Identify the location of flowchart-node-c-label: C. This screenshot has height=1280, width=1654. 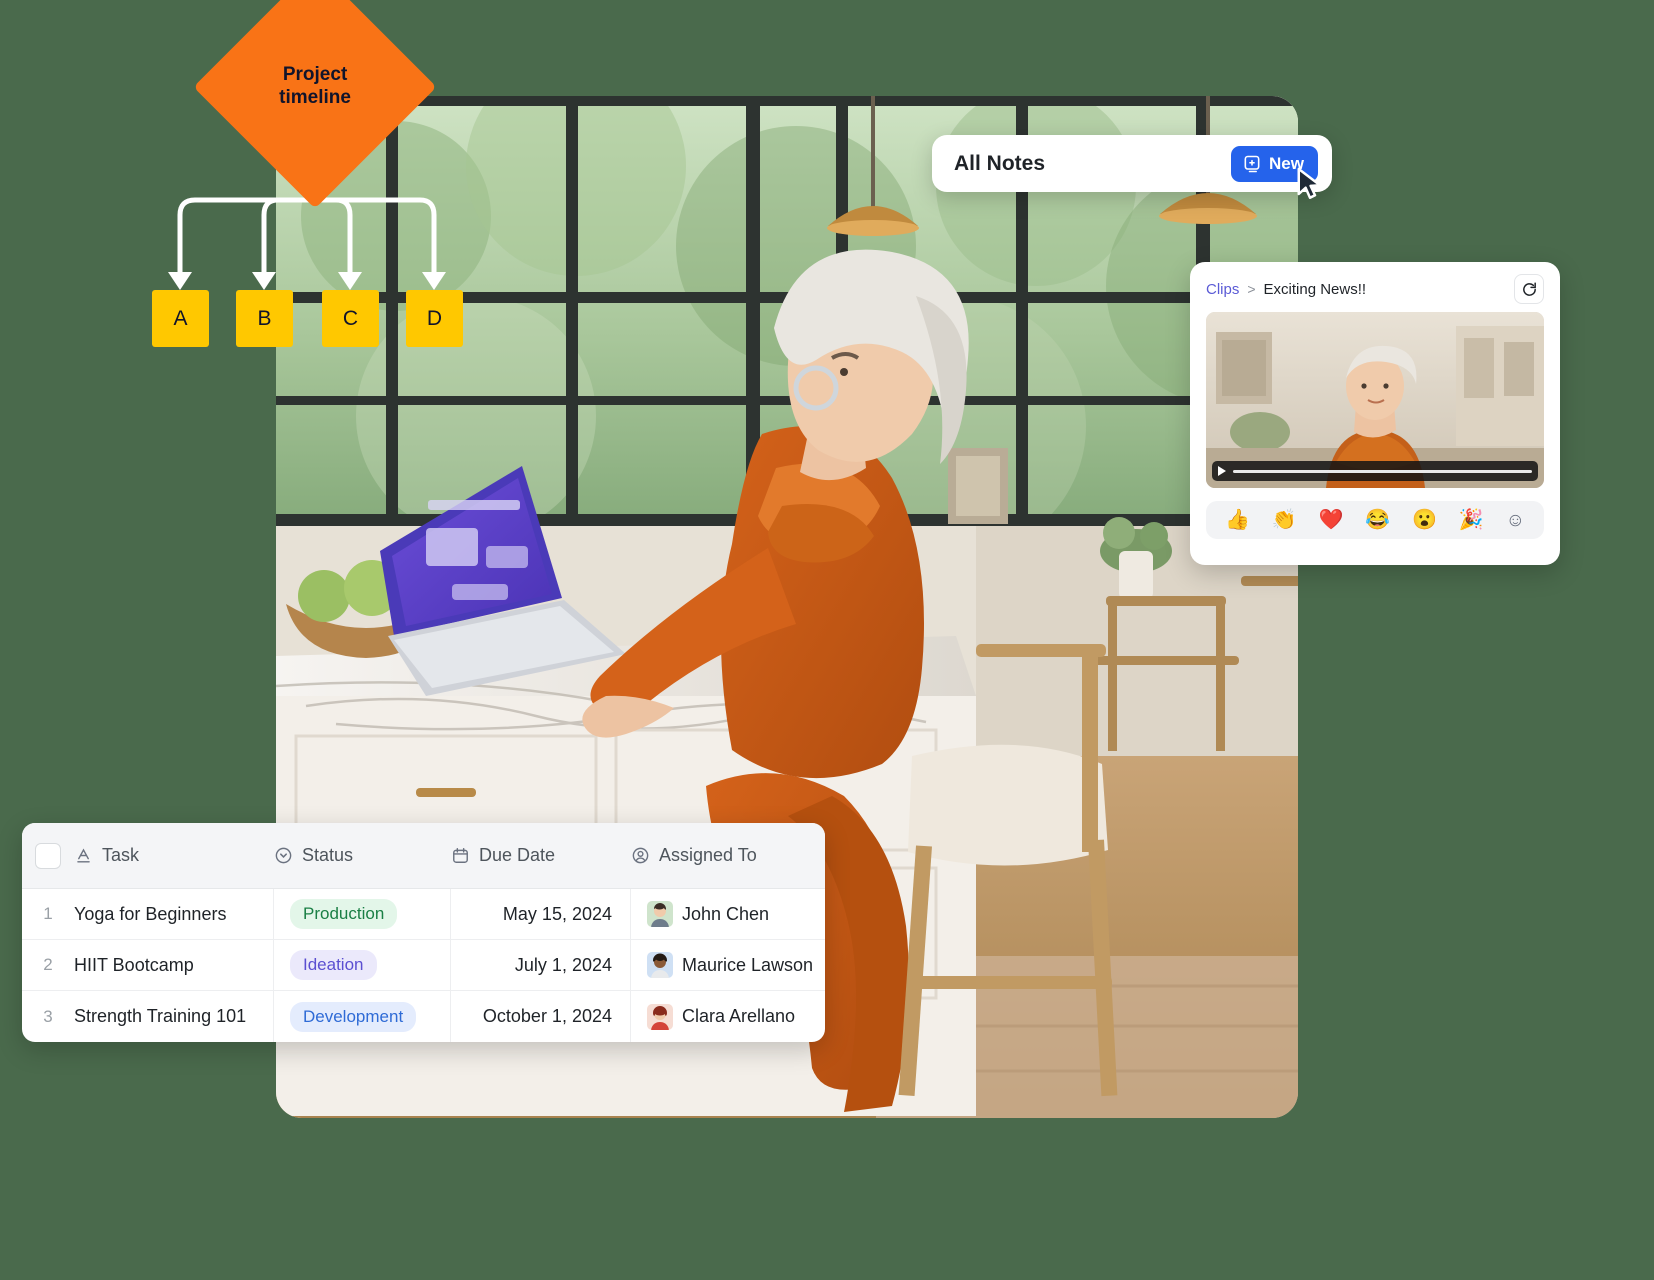
(350, 318).